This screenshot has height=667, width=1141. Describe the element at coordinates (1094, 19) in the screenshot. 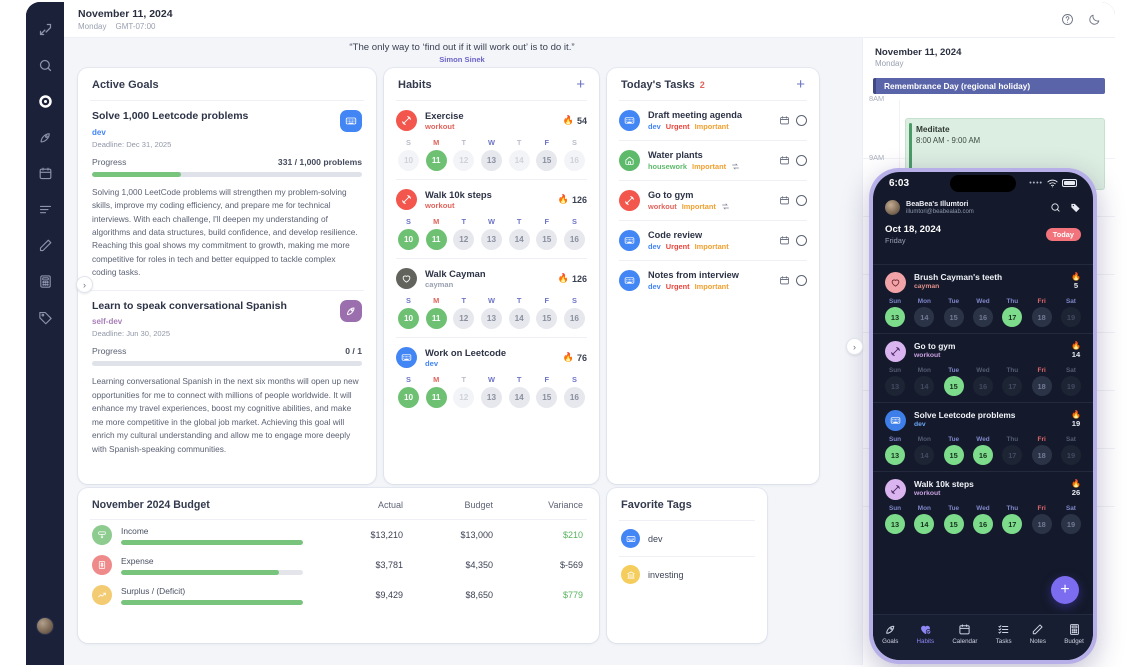

I see `moon-icon` at that location.